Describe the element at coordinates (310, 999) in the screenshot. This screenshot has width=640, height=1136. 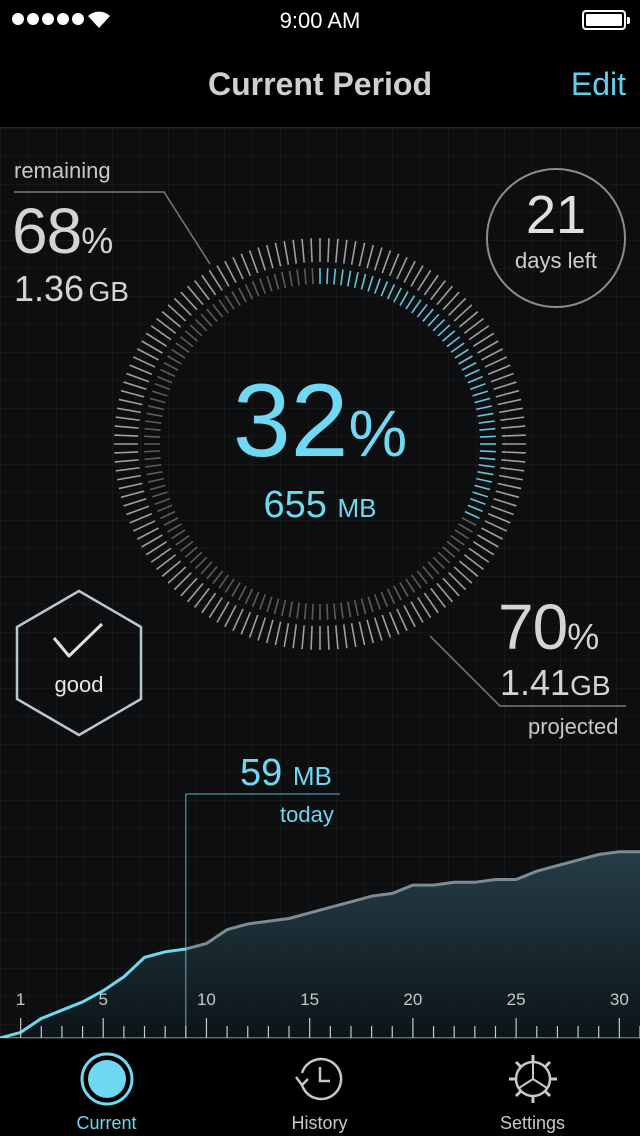
I see `x-tick-label: 15` at that location.